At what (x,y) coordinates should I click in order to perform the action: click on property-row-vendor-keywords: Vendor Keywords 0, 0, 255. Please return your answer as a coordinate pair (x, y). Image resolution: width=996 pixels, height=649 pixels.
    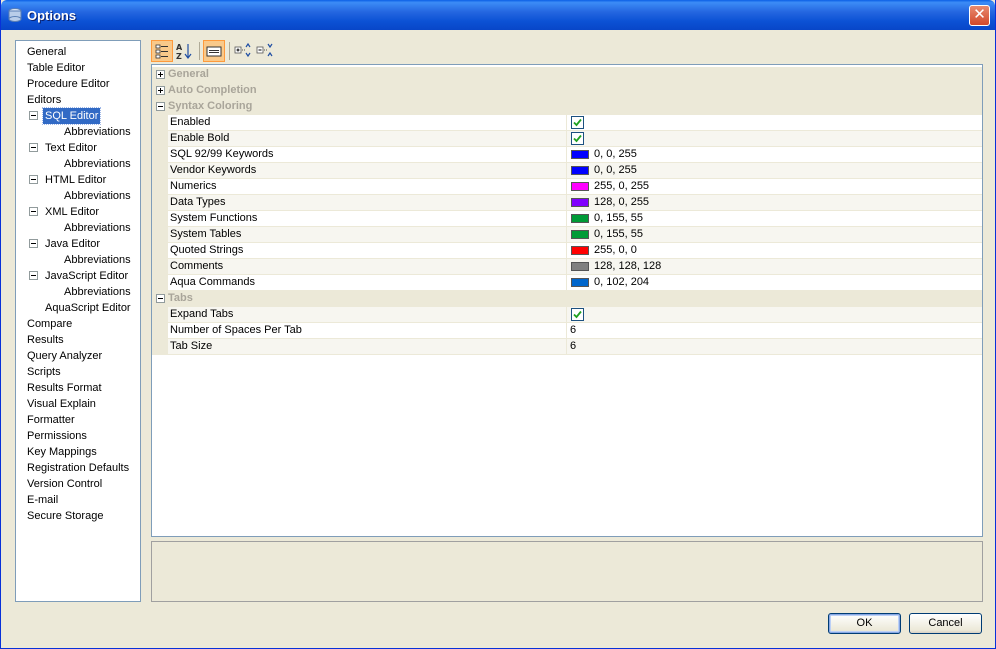
    Looking at the image, I should click on (567, 171).